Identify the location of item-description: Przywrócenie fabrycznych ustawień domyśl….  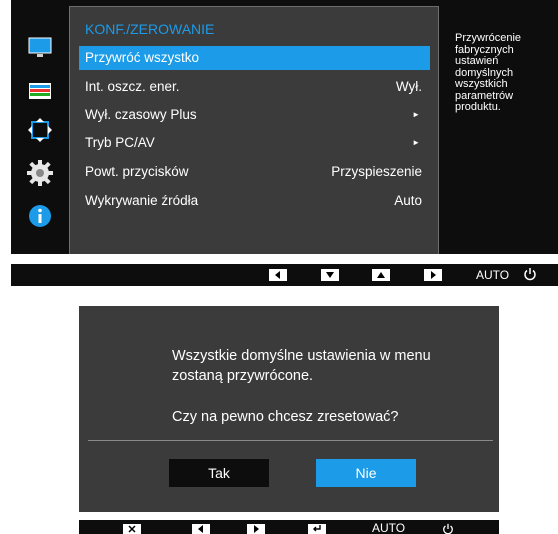
(488, 72).